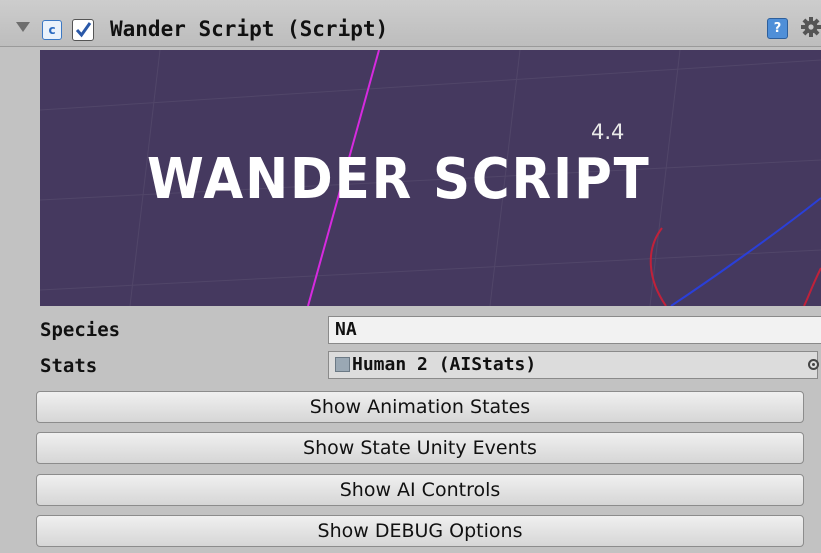  Describe the element at coordinates (777, 28) in the screenshot. I see `help-icon: ?` at that location.